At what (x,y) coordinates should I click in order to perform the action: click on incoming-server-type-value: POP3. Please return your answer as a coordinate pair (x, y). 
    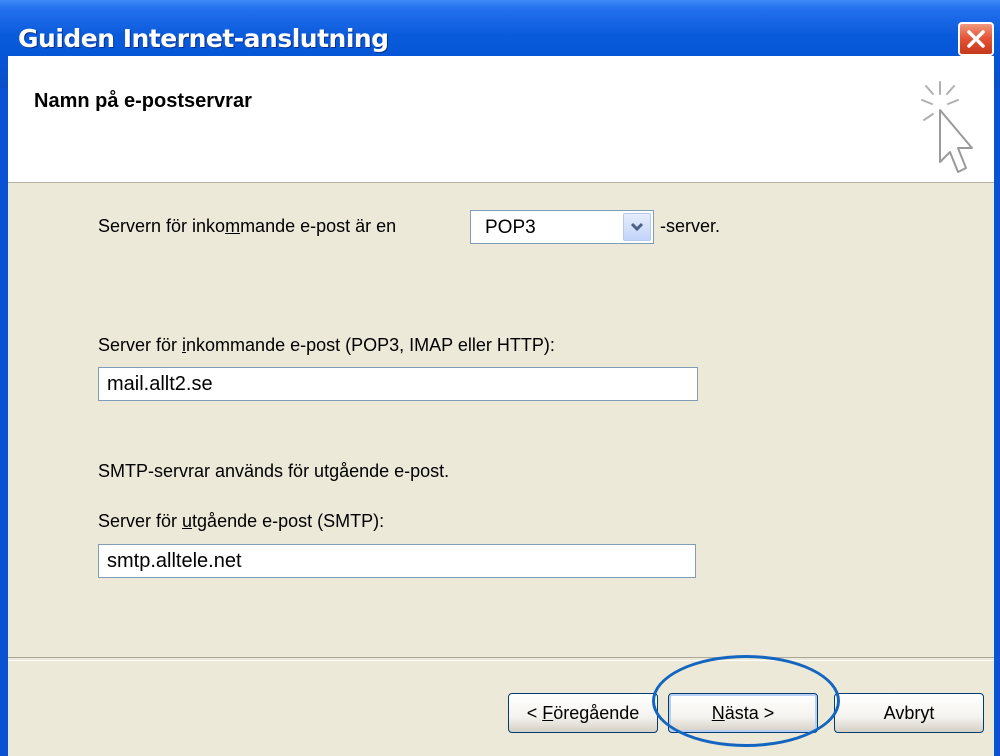
    Looking at the image, I should click on (510, 227).